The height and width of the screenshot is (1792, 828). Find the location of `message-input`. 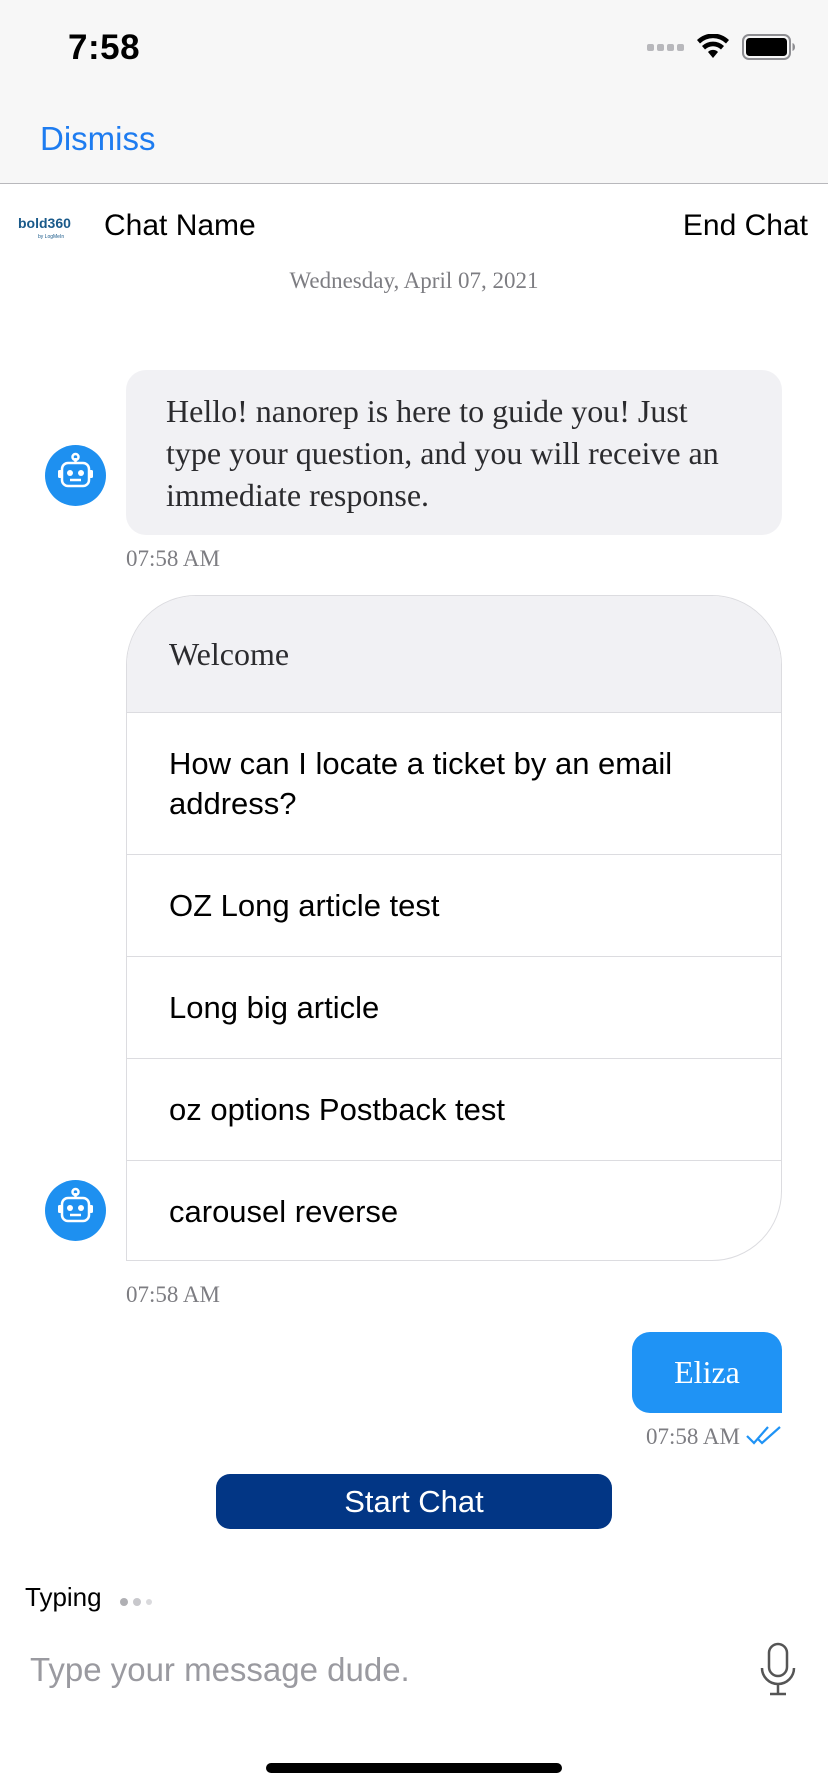

message-input is located at coordinates (380, 1670).